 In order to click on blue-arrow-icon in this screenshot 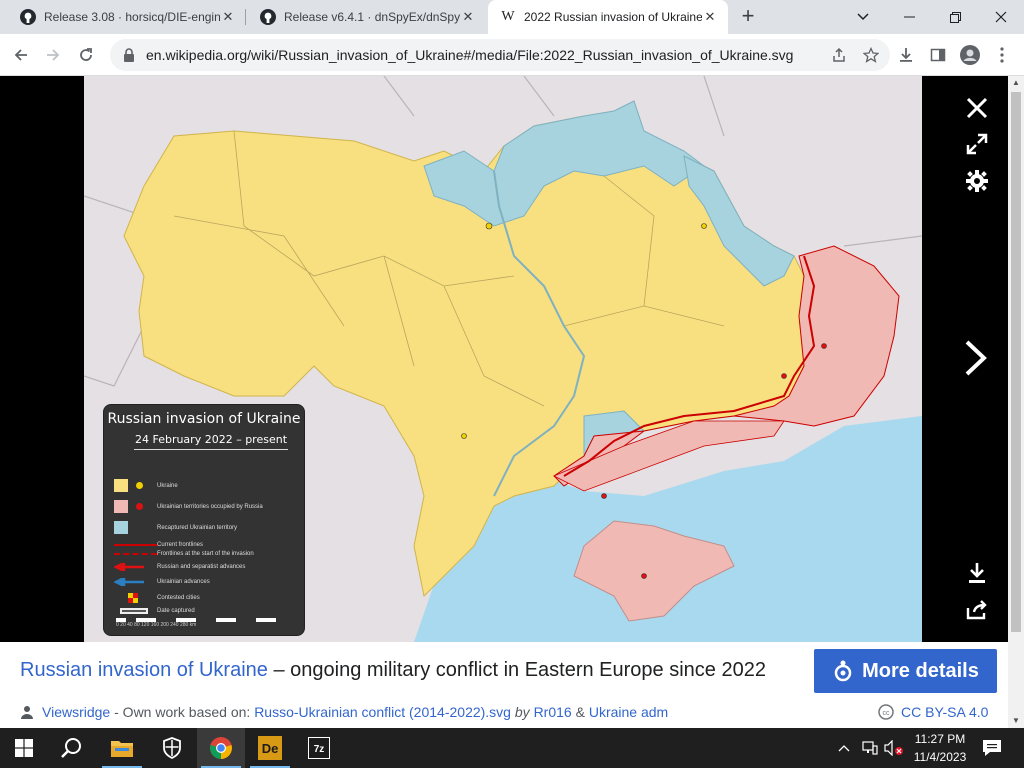, I will do `click(135, 582)`.